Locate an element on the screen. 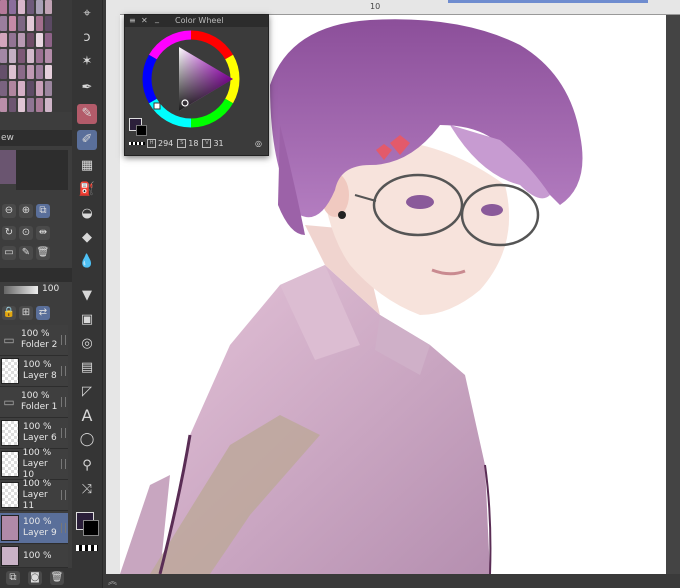 The image size is (680, 588). pen-icon: ✒ is located at coordinates (87, 88).